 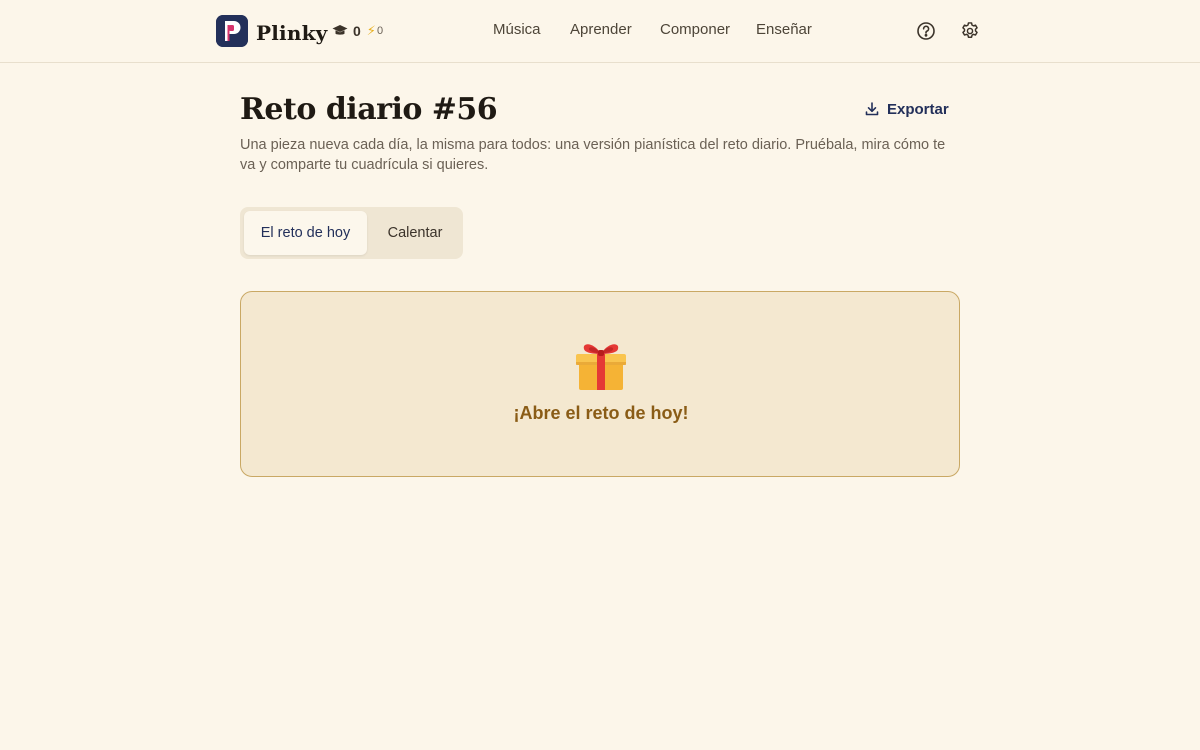 I want to click on brand-logo: Plinky, so click(x=271, y=31).